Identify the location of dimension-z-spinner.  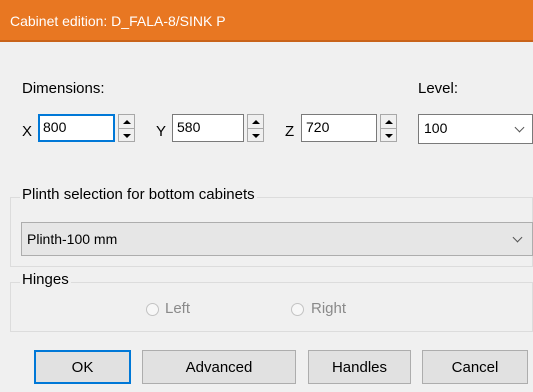
(388, 128).